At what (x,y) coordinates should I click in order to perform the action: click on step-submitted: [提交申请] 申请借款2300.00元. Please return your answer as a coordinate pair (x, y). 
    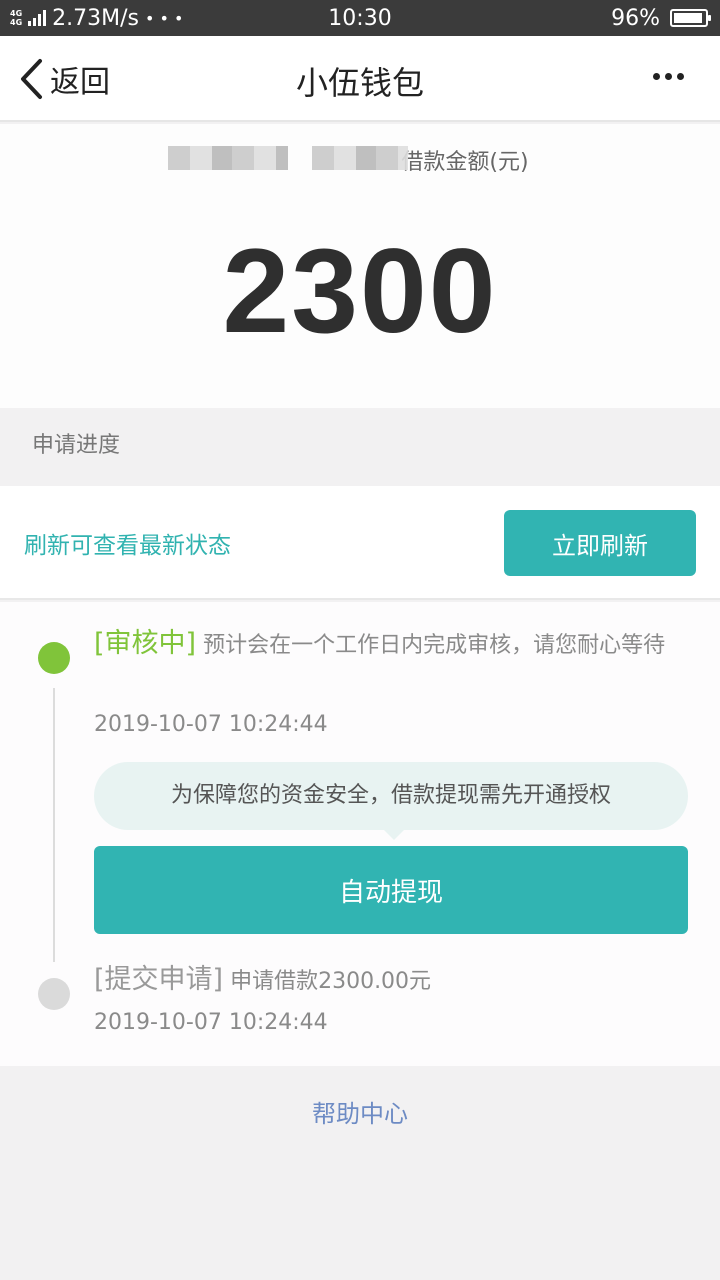
    Looking at the image, I should click on (394, 981).